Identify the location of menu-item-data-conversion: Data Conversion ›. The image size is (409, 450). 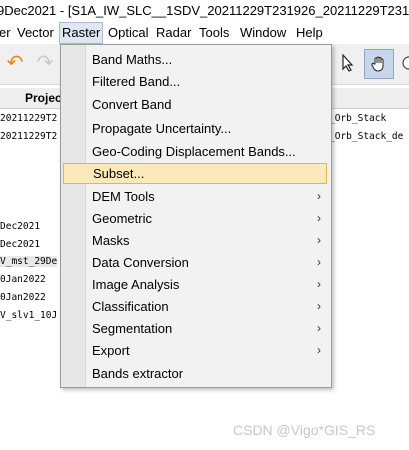
(195, 262).